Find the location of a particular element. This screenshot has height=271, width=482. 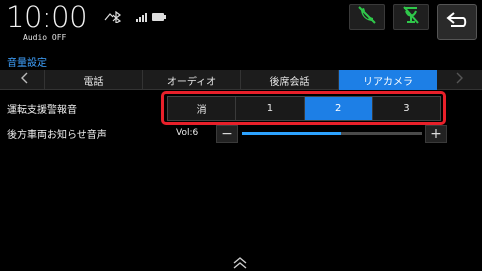

double-chevron-up-icon is located at coordinates (240, 263).